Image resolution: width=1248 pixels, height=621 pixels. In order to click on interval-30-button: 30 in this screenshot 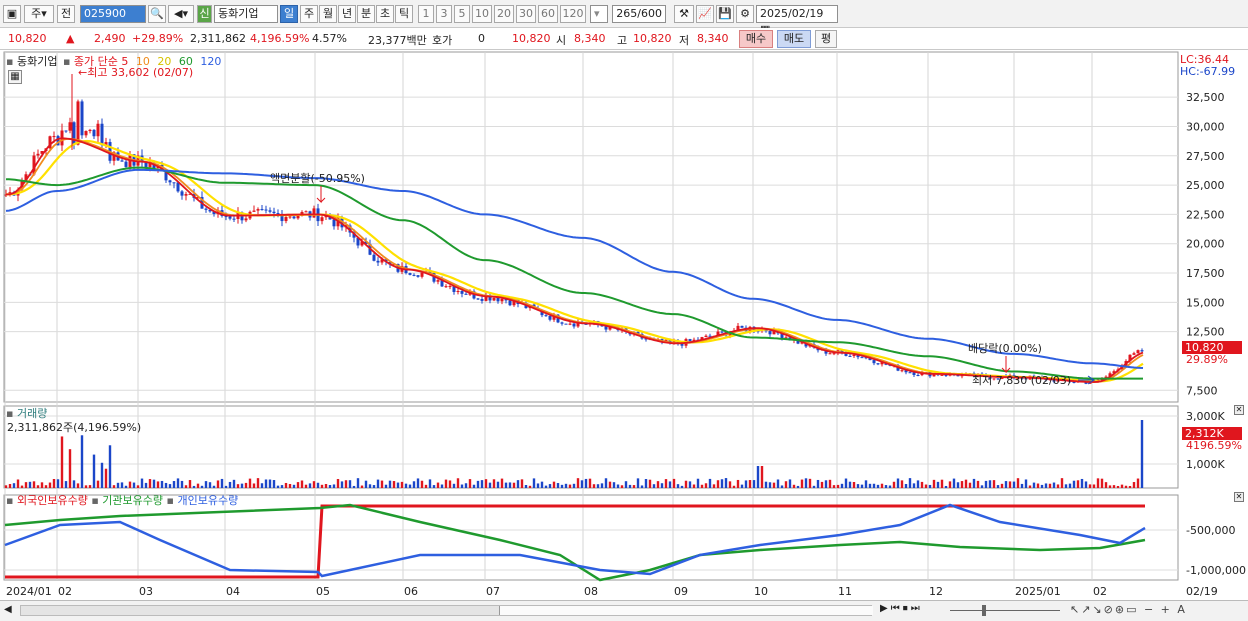, I will do `click(526, 14)`.